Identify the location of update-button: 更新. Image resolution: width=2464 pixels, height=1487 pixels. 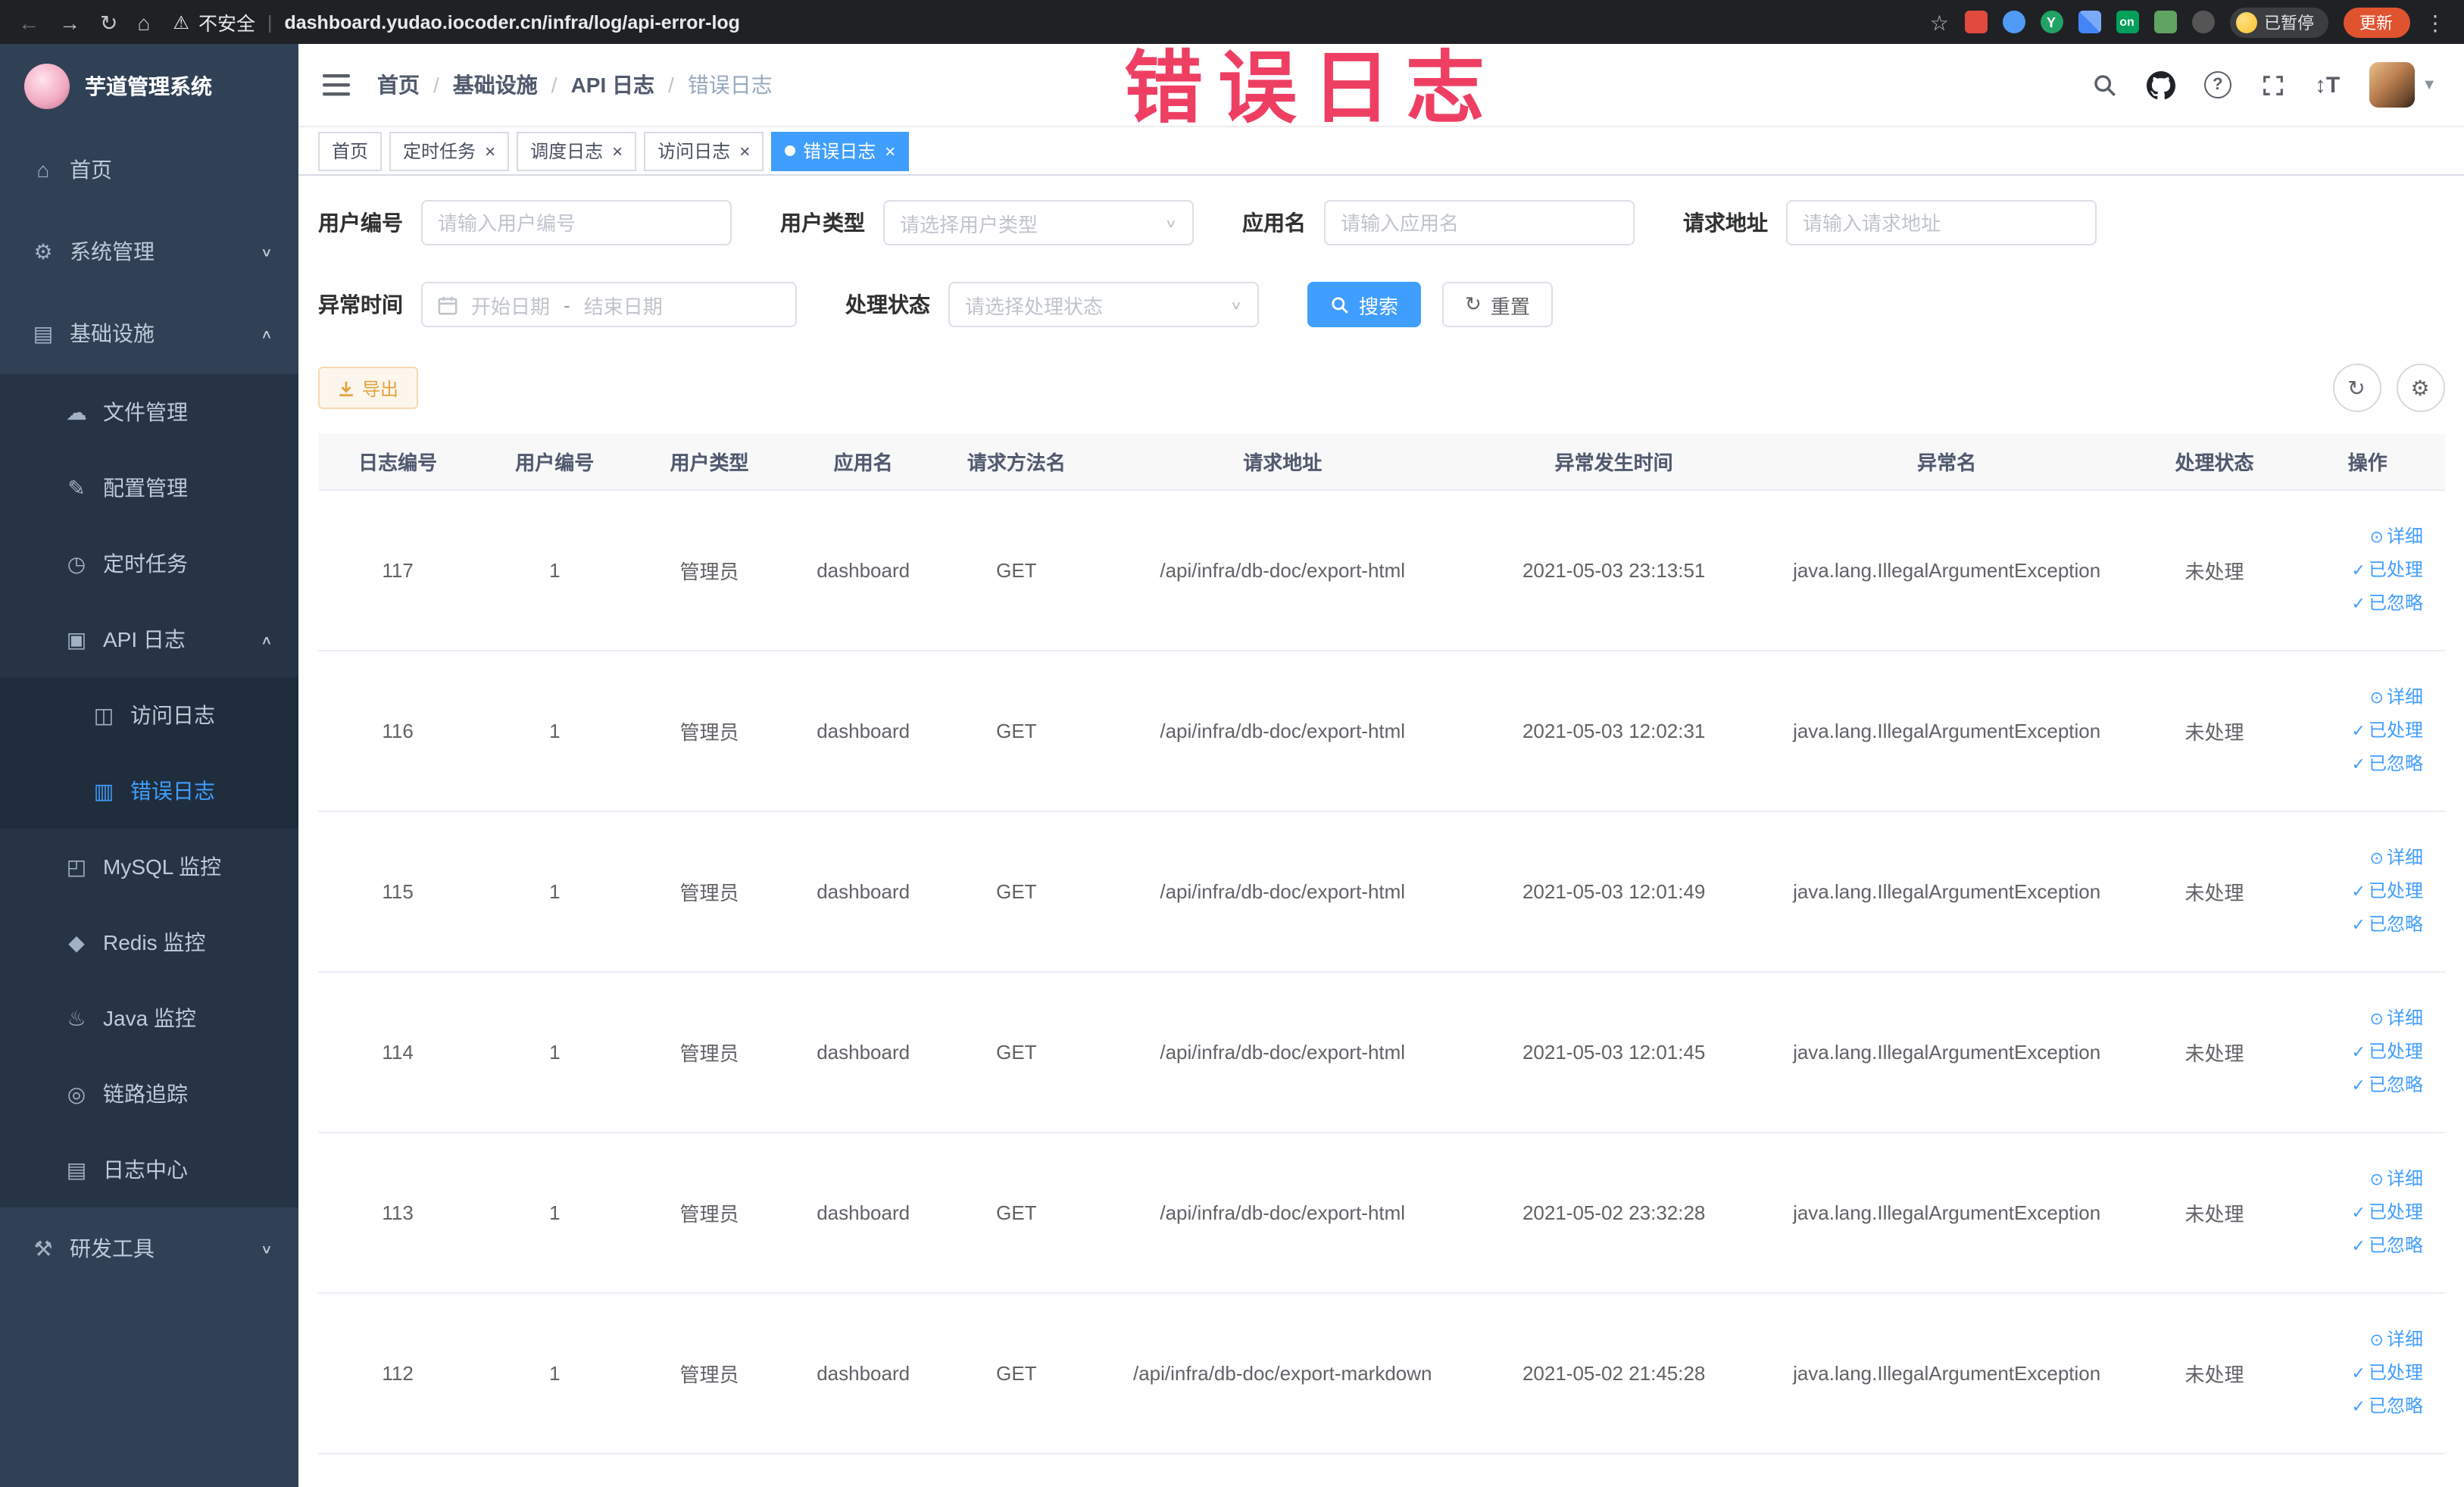
(2376, 22).